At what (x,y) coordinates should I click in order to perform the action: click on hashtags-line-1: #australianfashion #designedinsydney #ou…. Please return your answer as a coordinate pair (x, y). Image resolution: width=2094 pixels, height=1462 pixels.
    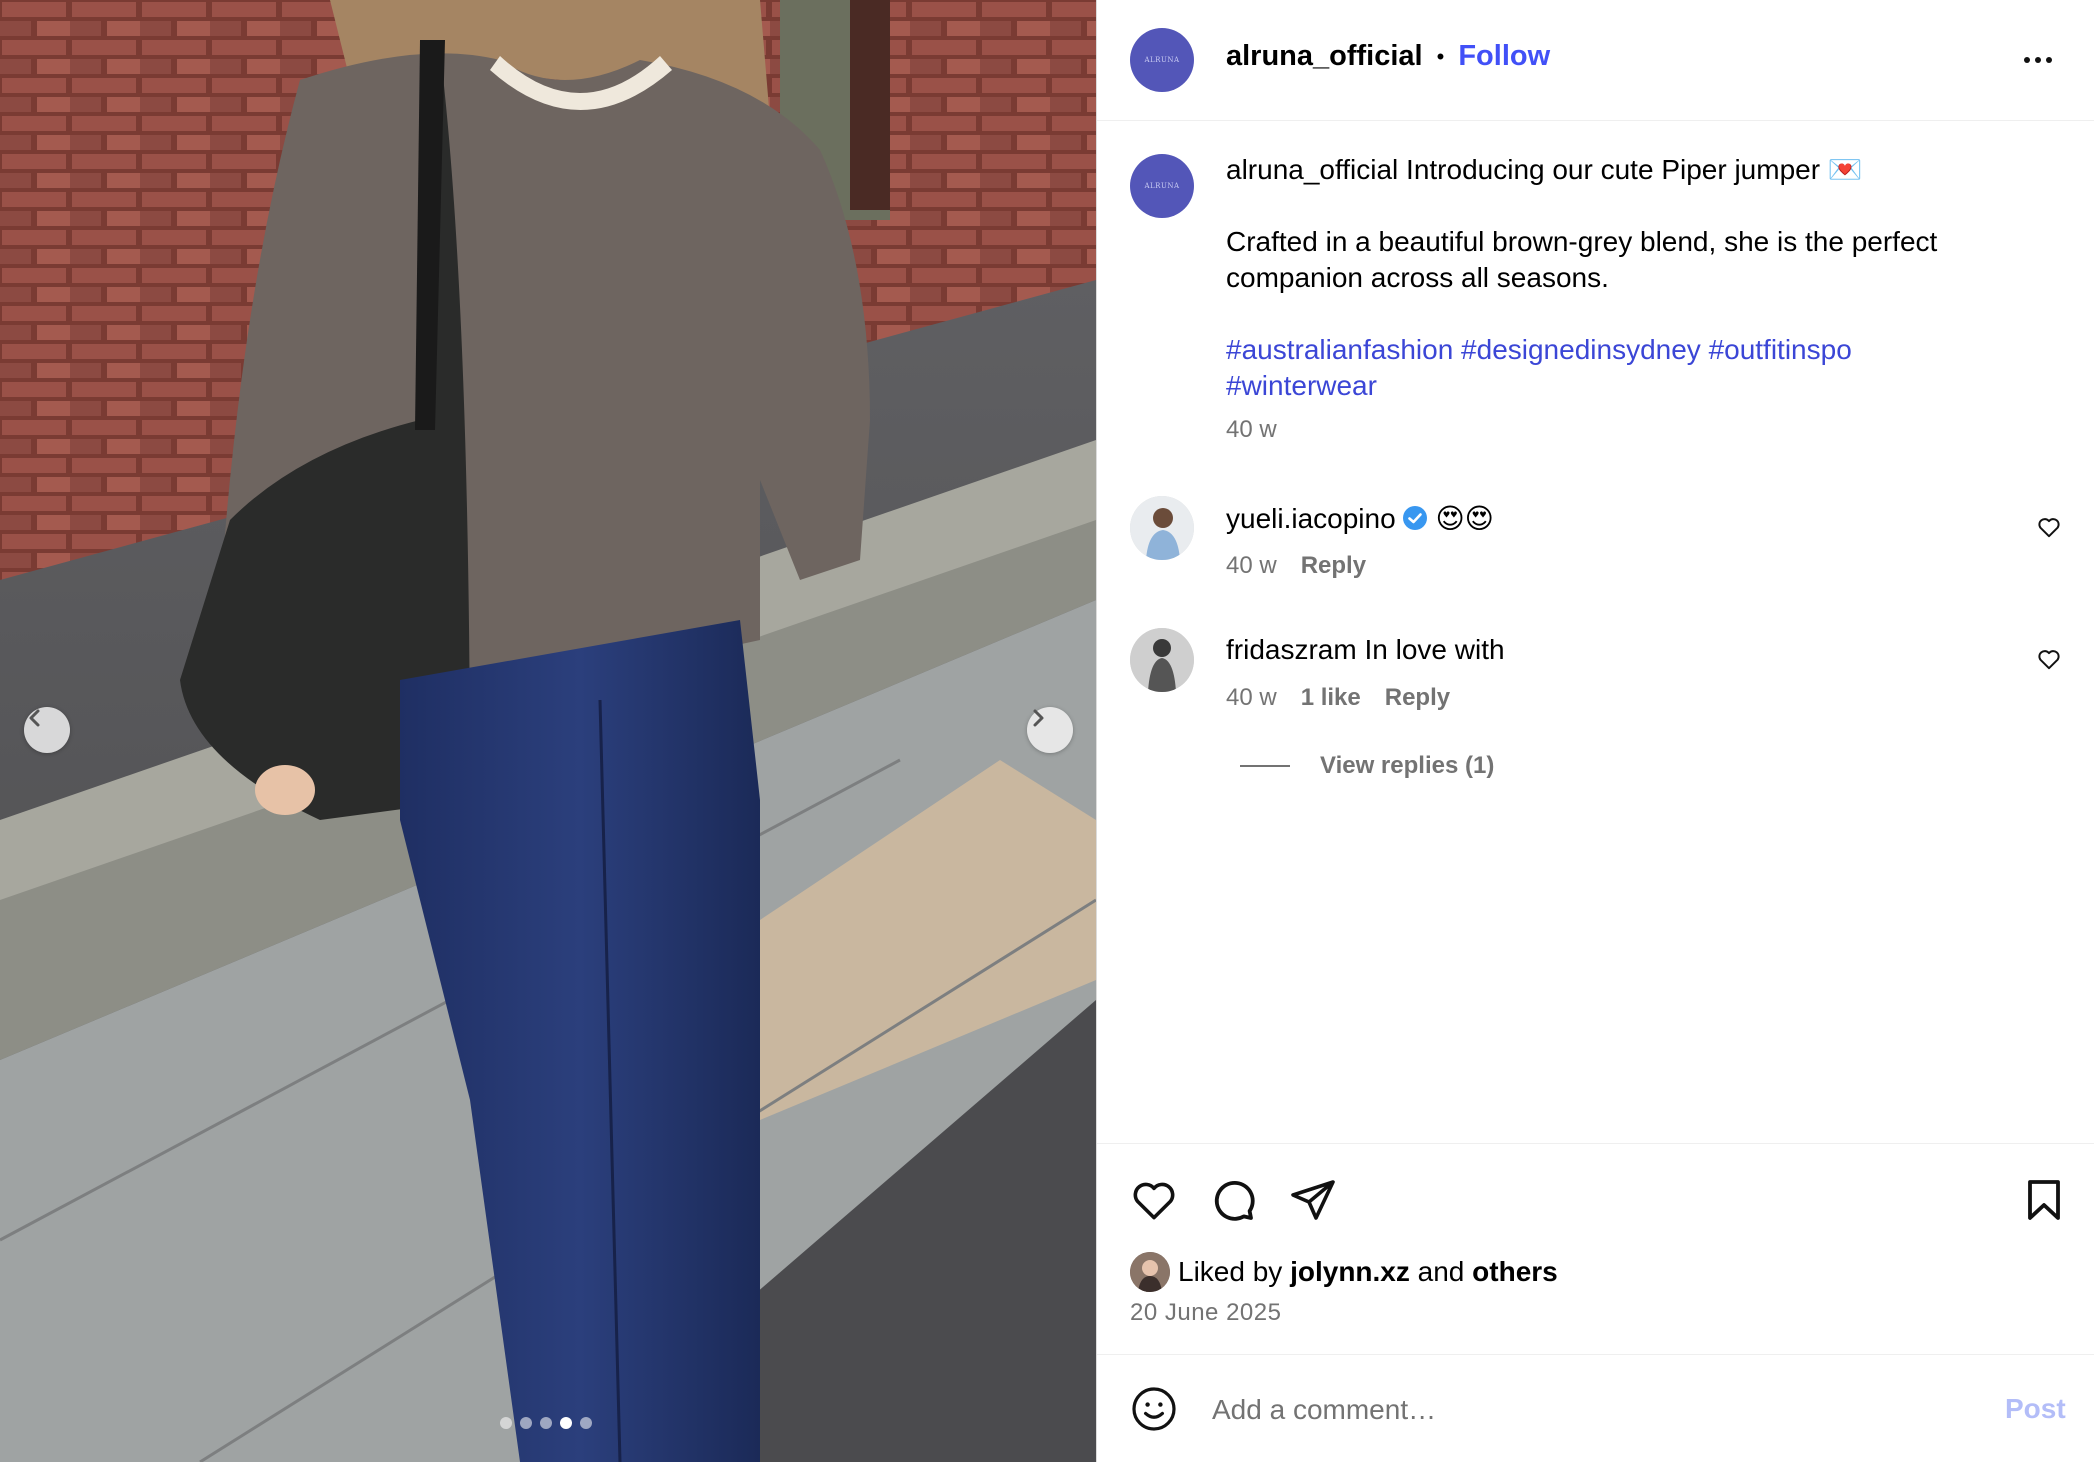
    Looking at the image, I should click on (1539, 349).